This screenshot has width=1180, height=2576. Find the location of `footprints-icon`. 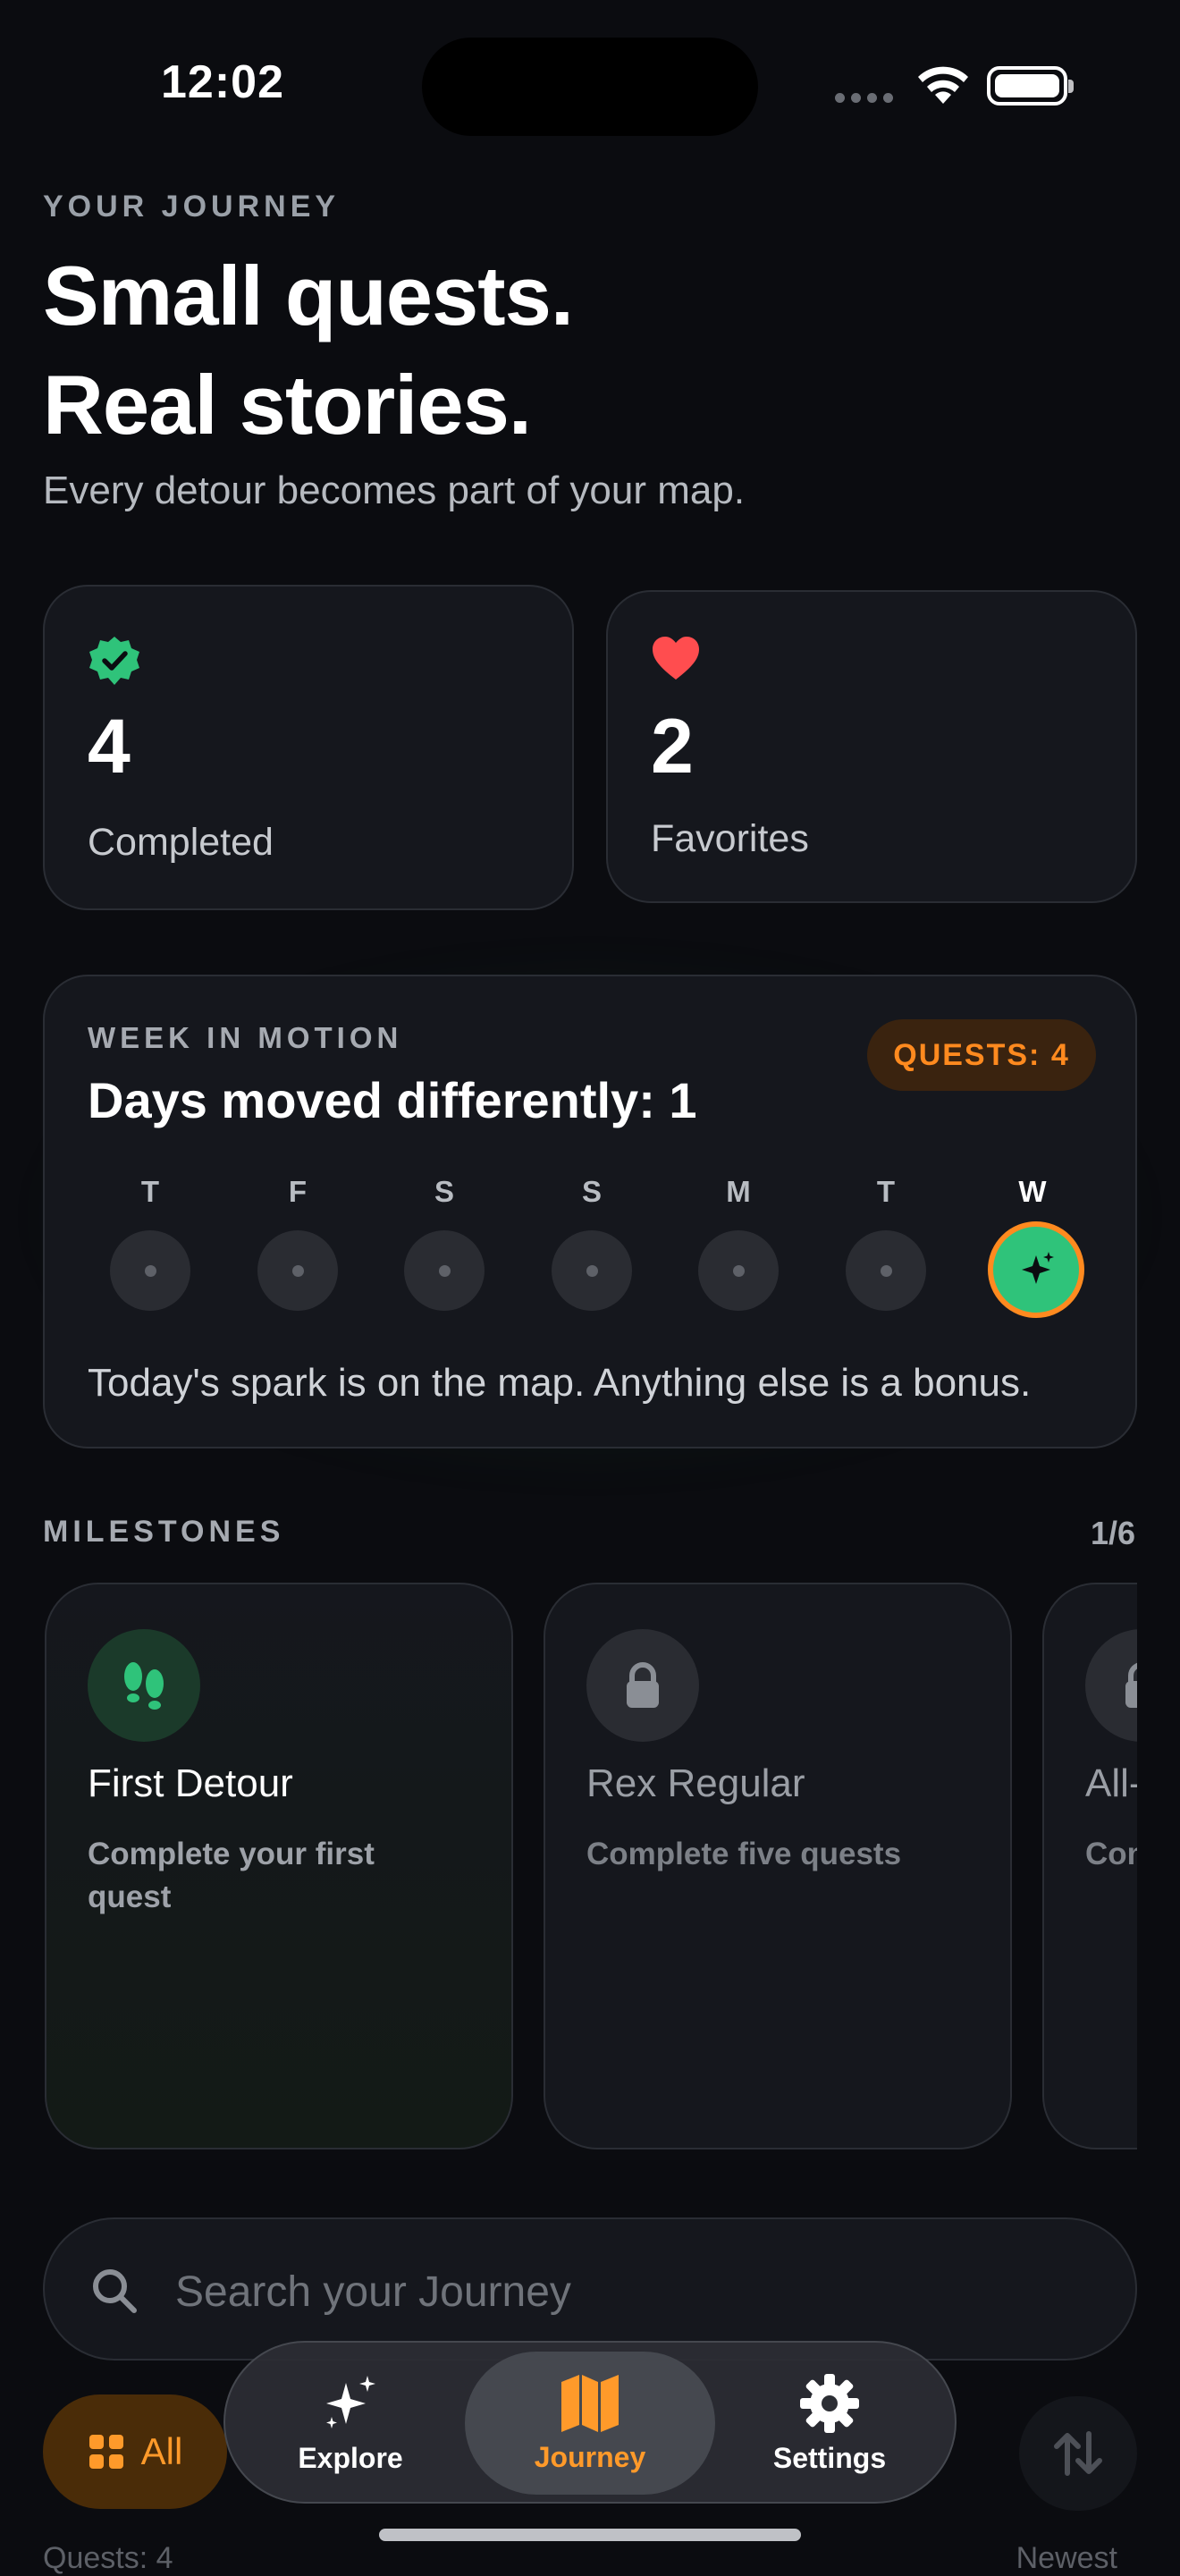

footprints-icon is located at coordinates (144, 1686).